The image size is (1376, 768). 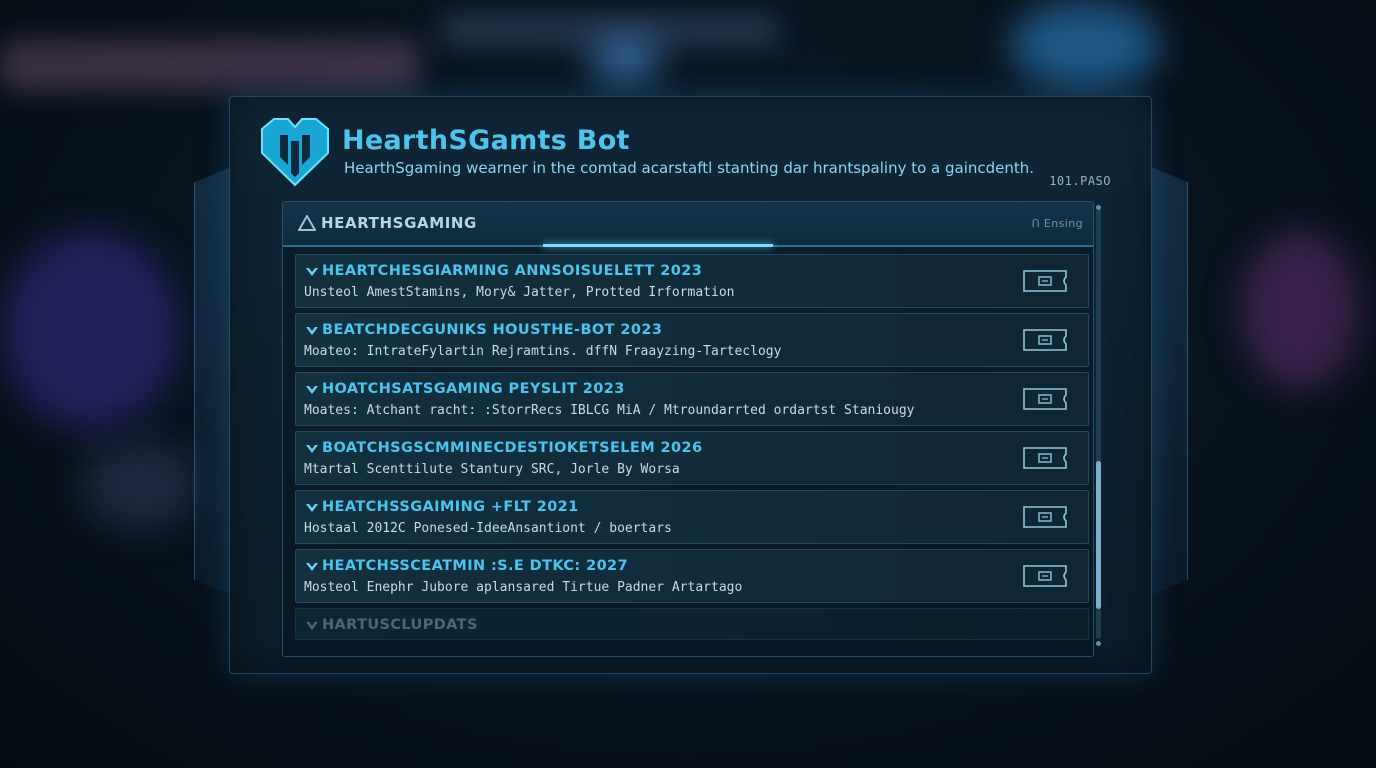 What do you see at coordinates (1098, 207) in the screenshot?
I see `scroll-up-dot` at bounding box center [1098, 207].